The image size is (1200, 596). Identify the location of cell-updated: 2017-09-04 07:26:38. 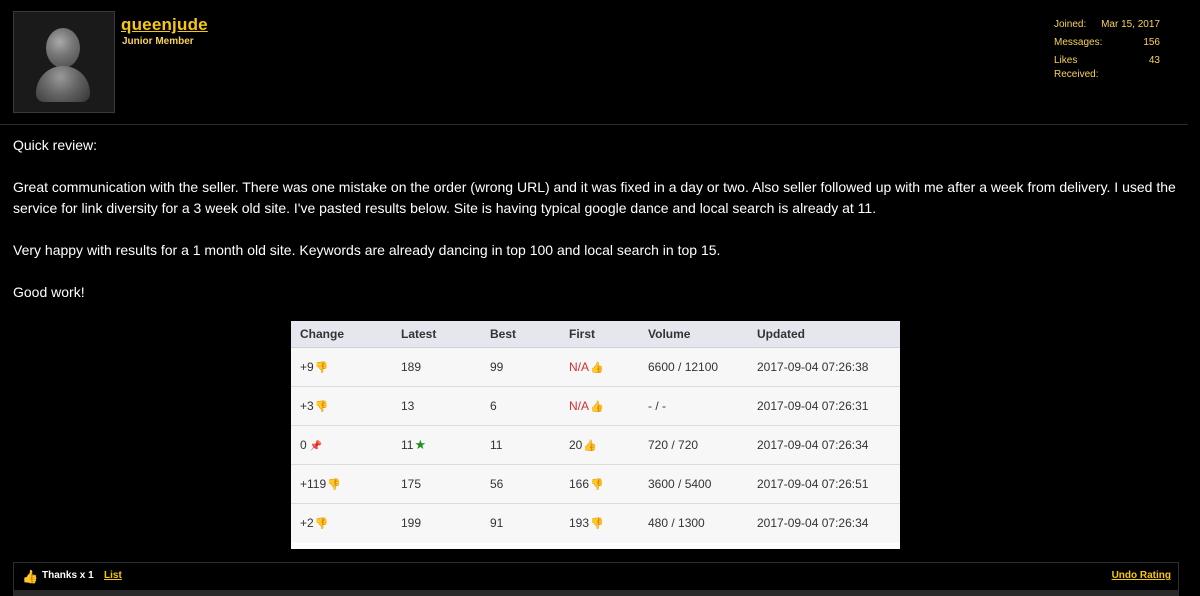
(824, 367).